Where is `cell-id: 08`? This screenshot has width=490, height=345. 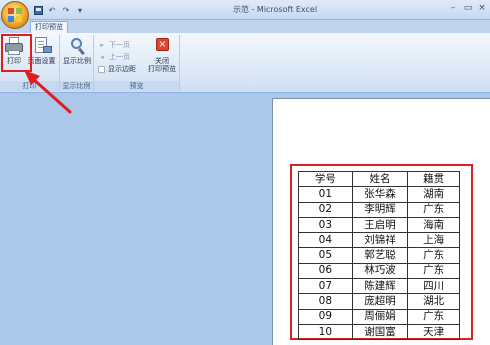 cell-id: 08 is located at coordinates (325, 301).